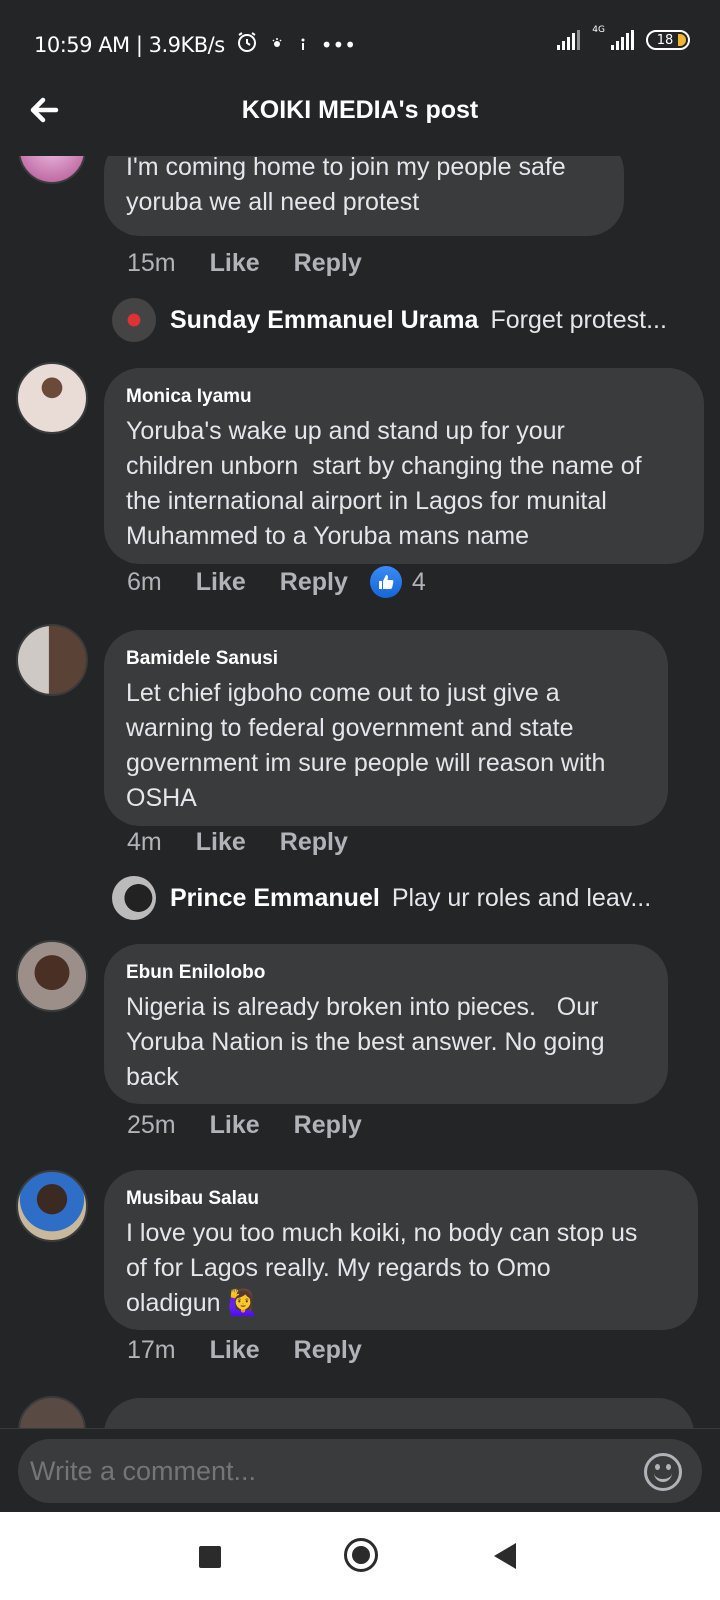 The width and height of the screenshot is (720, 1600). I want to click on network-type: 4G, so click(598, 30).